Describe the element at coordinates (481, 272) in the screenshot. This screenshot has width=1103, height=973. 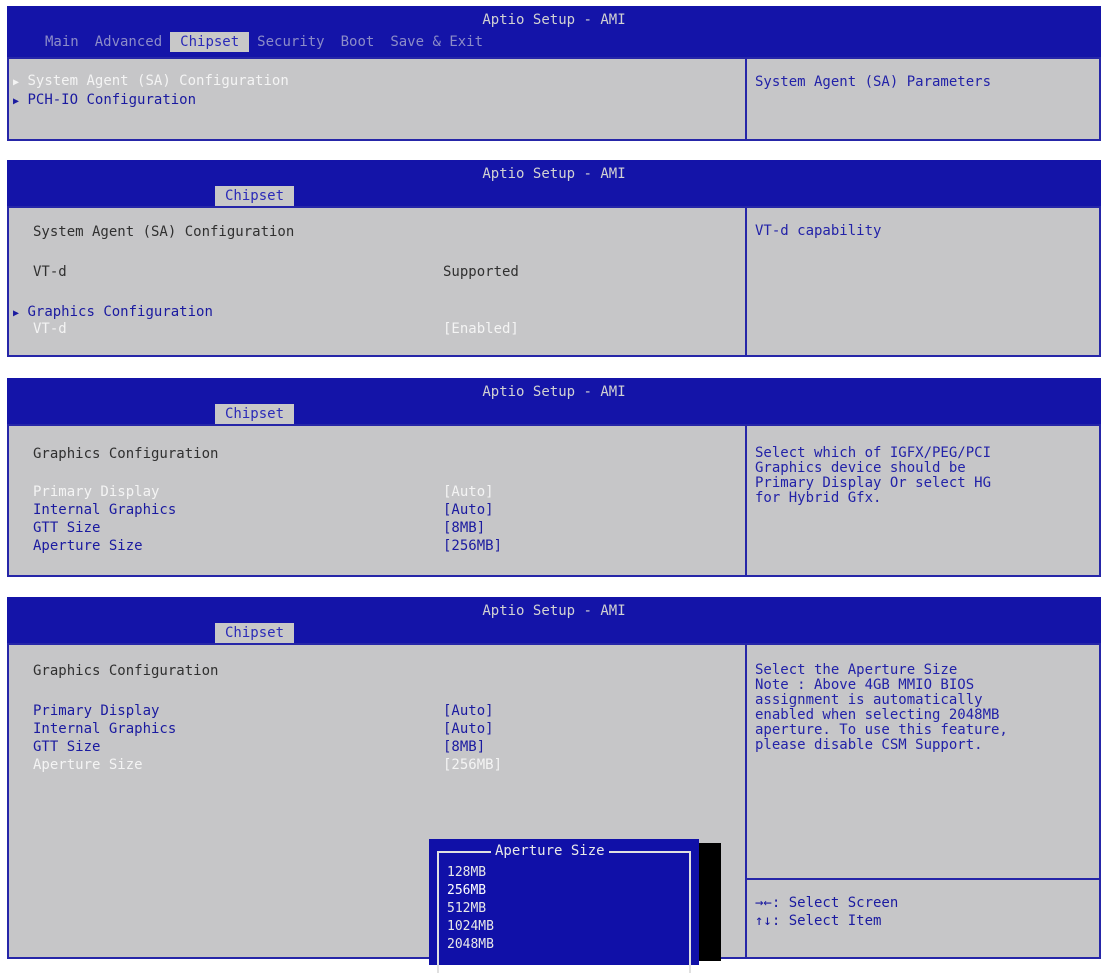
I see `vt-d-info-value: Supported` at that location.